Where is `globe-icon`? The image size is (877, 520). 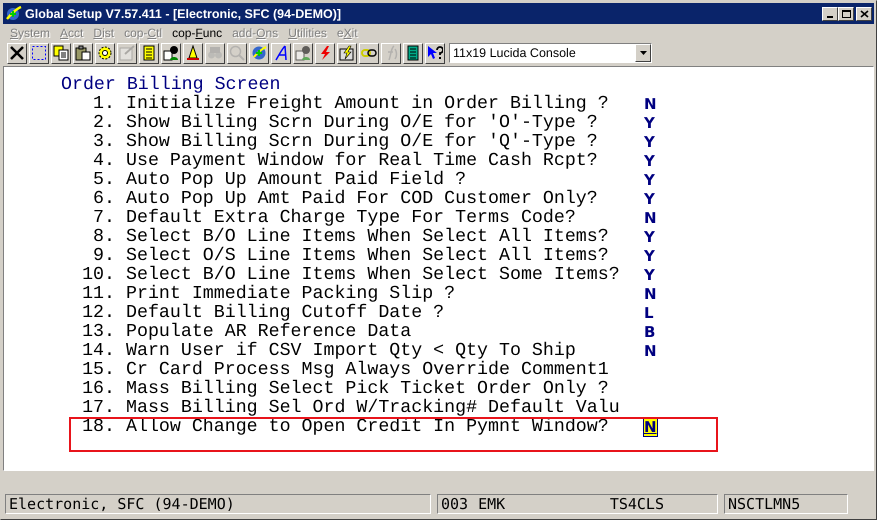
globe-icon is located at coordinates (259, 53).